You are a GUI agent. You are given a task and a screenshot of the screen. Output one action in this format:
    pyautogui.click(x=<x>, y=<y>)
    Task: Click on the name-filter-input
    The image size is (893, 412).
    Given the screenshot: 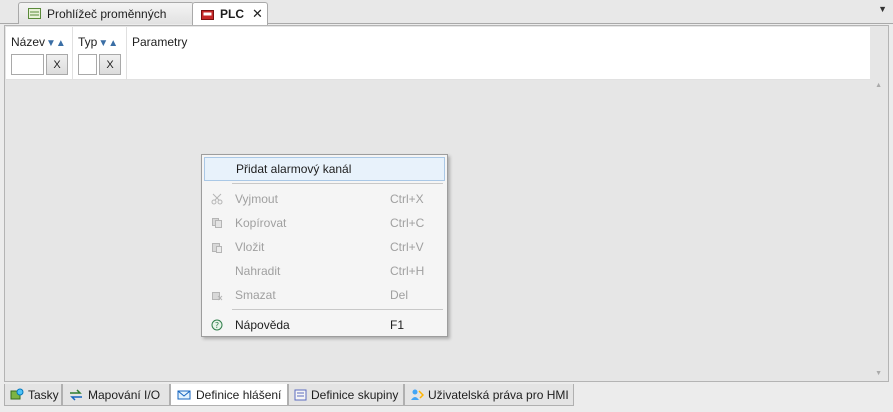 What is the action you would take?
    pyautogui.click(x=27, y=64)
    